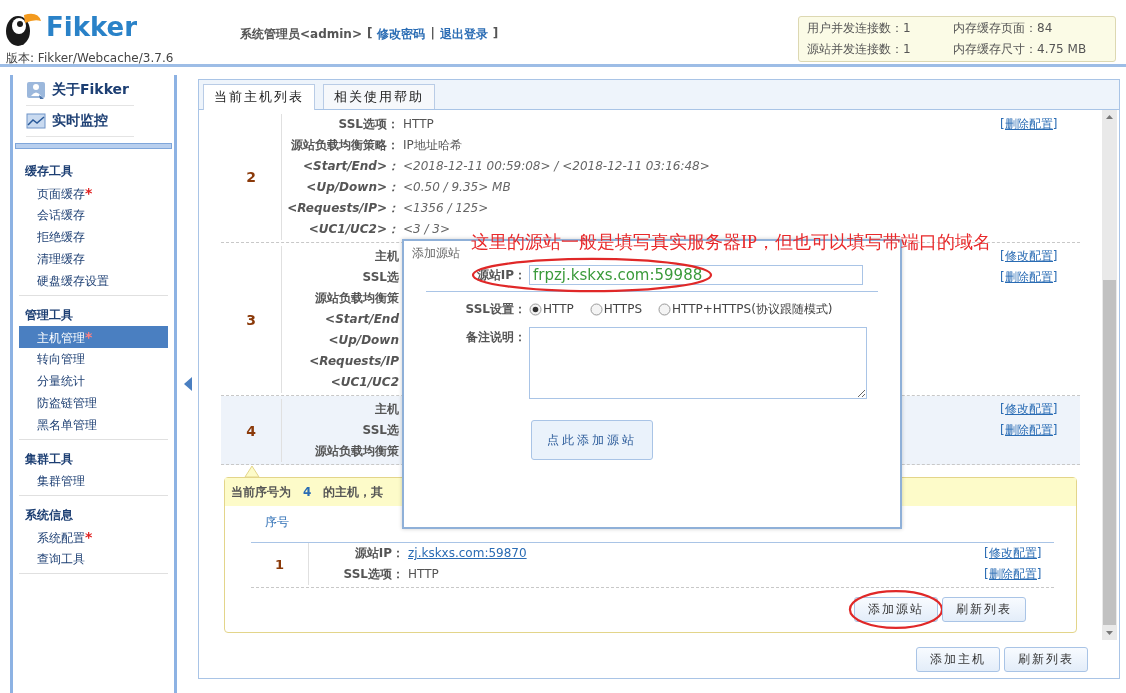  Describe the element at coordinates (301, 34) in the screenshot. I see `user-name: 系统管理员<admin>` at that location.